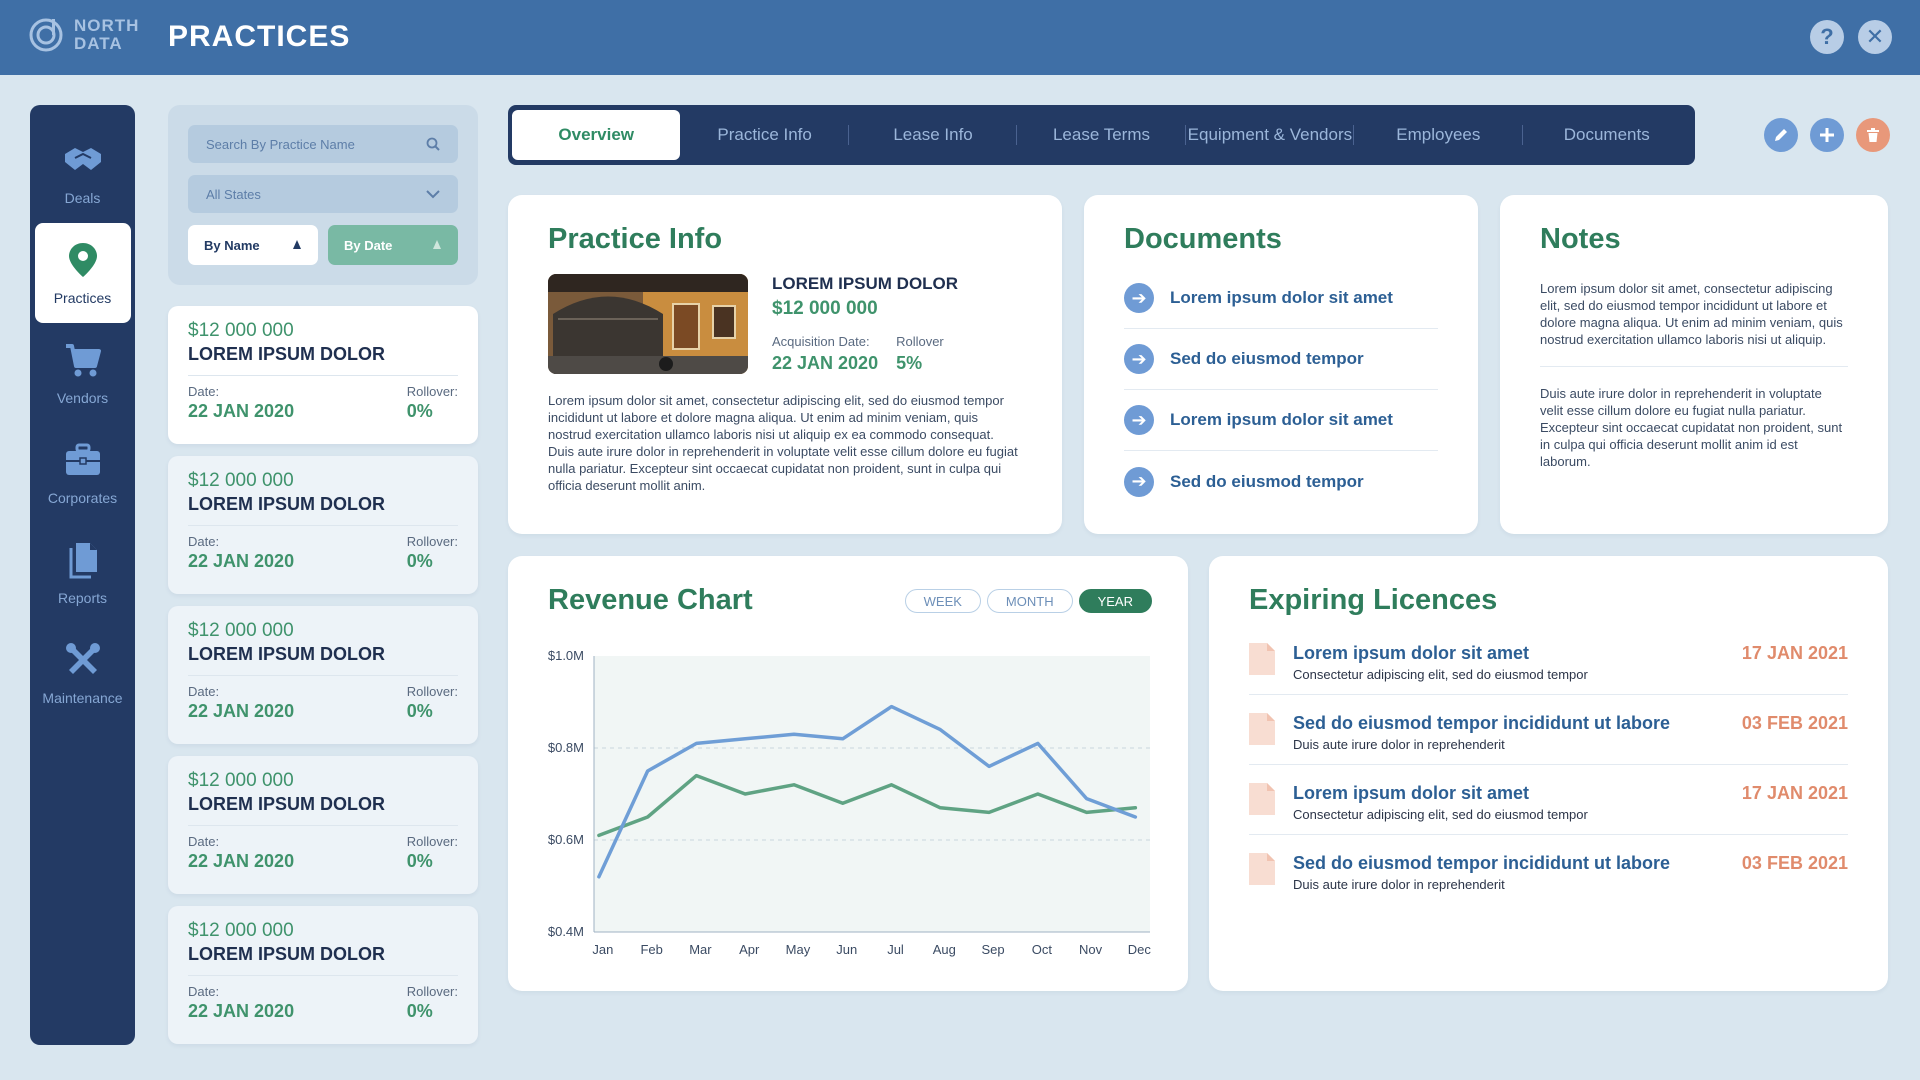 Image resolution: width=1920 pixels, height=1080 pixels. Describe the element at coordinates (1115, 601) in the screenshot. I see `period-year-button: YEAR` at that location.